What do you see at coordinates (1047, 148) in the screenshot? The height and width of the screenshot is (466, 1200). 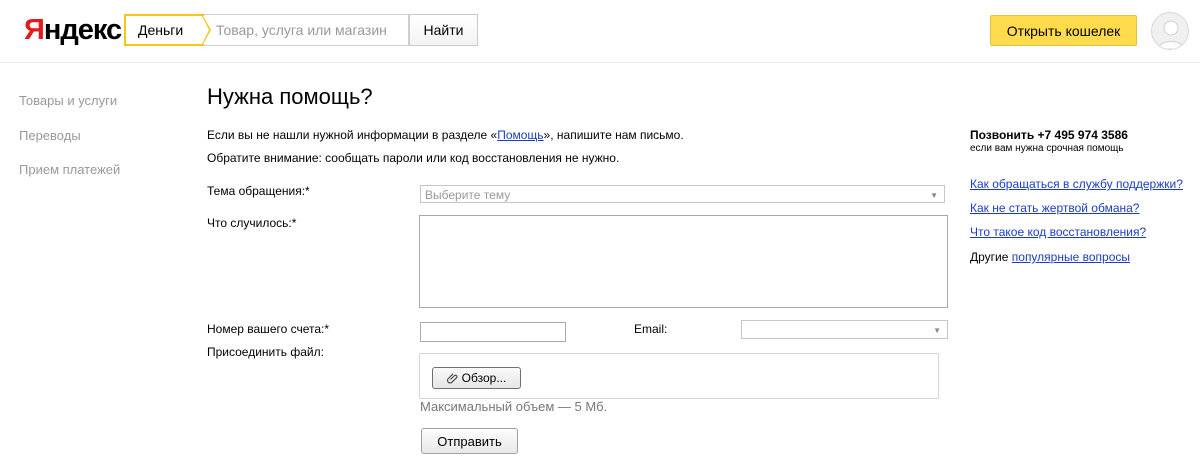 I see `support-phone-subtitle: если вам нужна срочная помощь` at bounding box center [1047, 148].